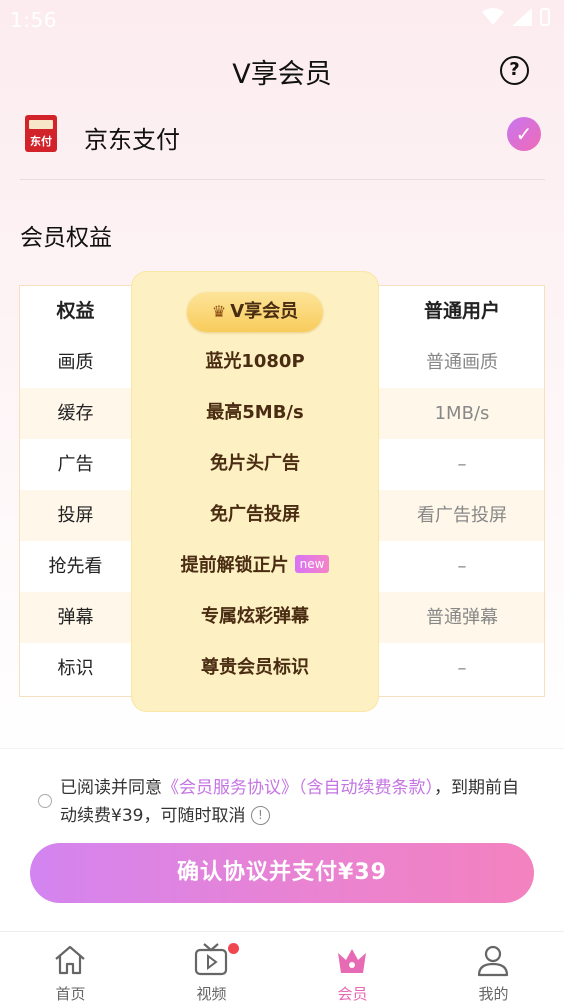  Describe the element at coordinates (75, 668) in the screenshot. I see `benefit-name: 标识` at that location.